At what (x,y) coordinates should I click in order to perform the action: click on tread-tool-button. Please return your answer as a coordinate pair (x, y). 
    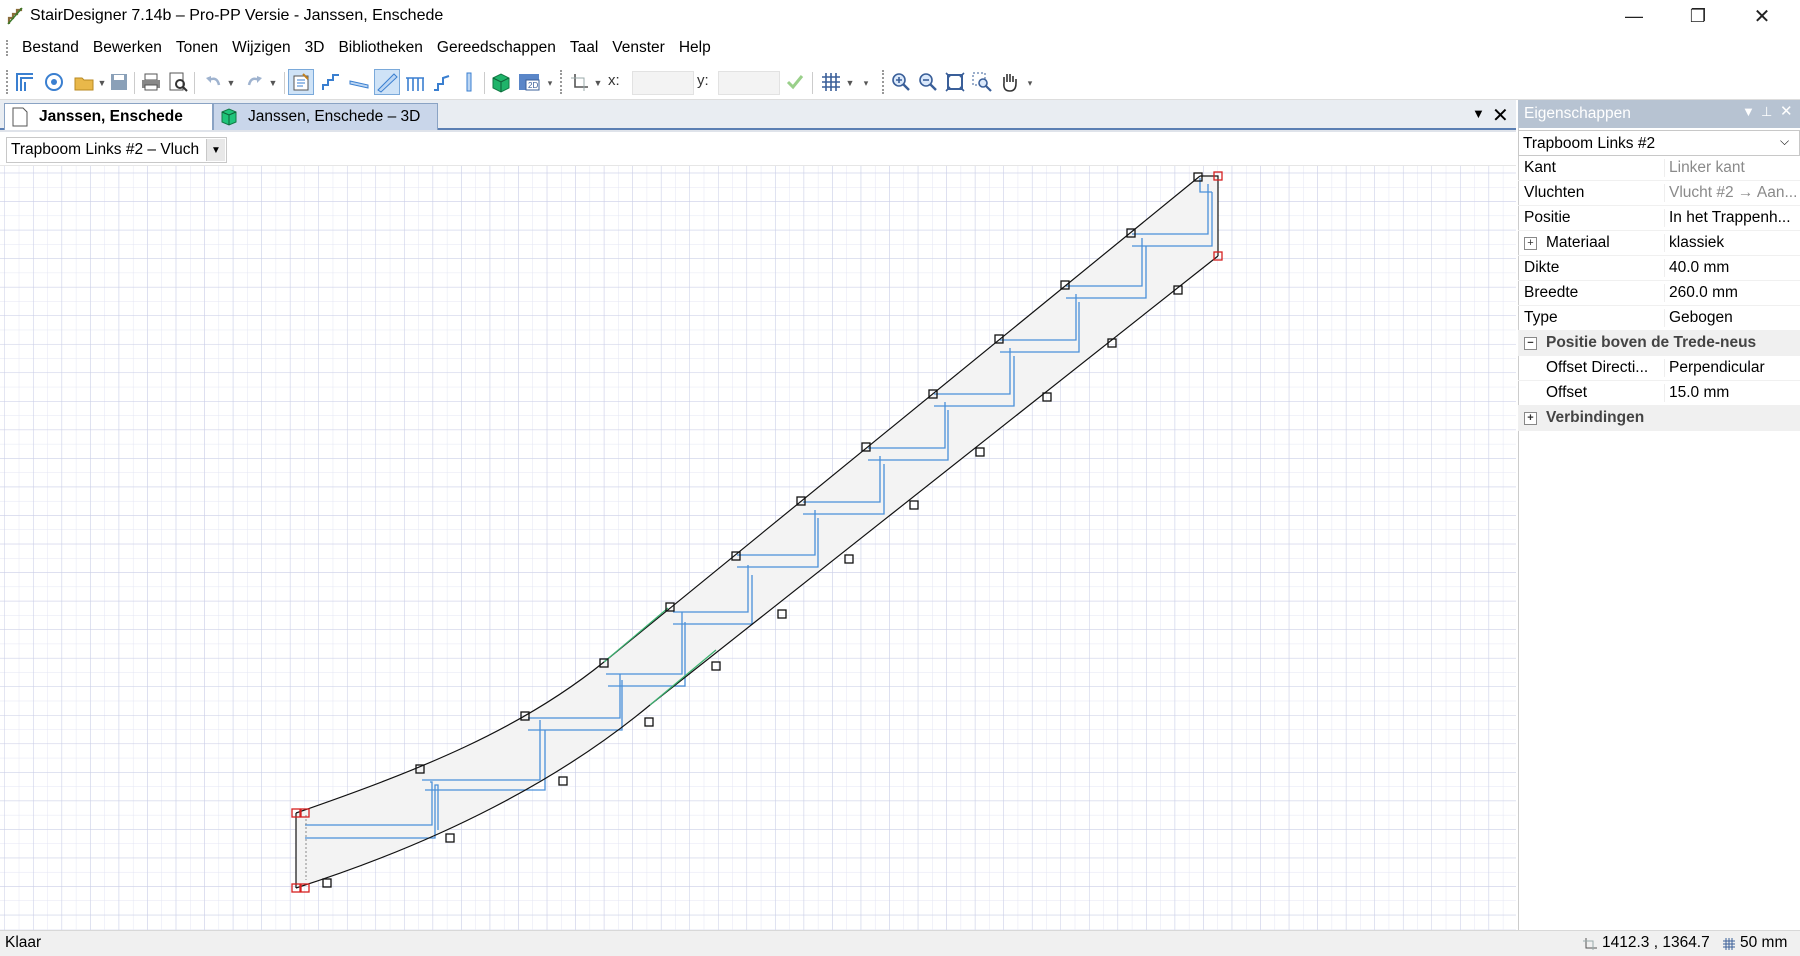
    Looking at the image, I should click on (359, 82).